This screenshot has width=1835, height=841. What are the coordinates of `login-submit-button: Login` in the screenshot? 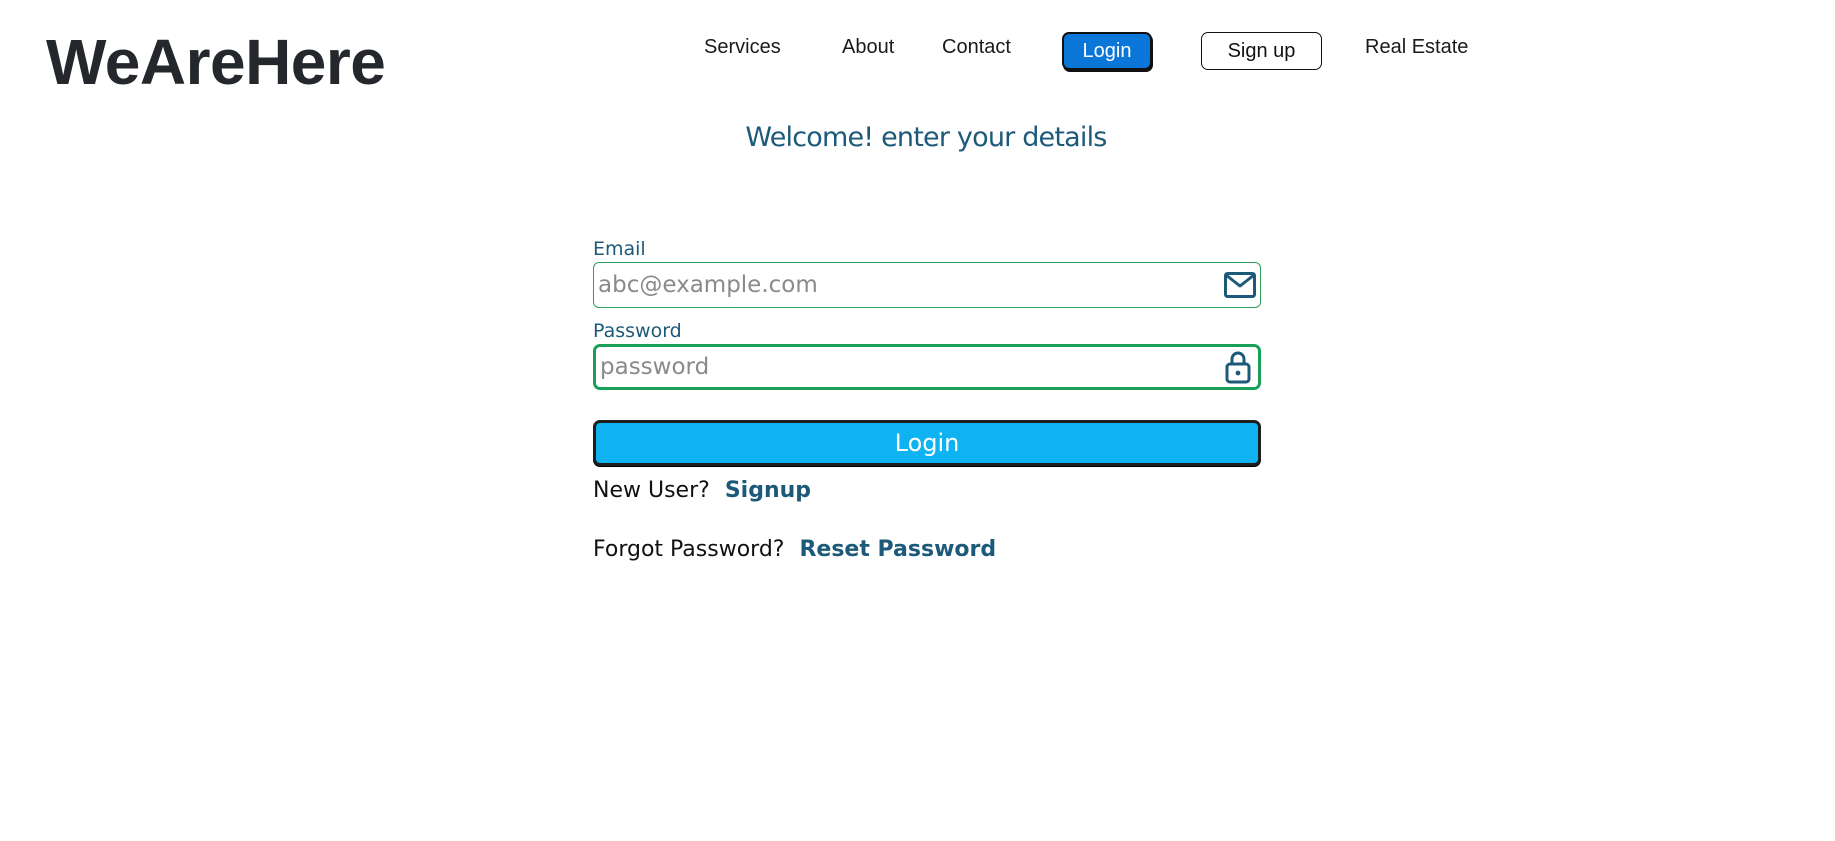 It's located at (927, 443).